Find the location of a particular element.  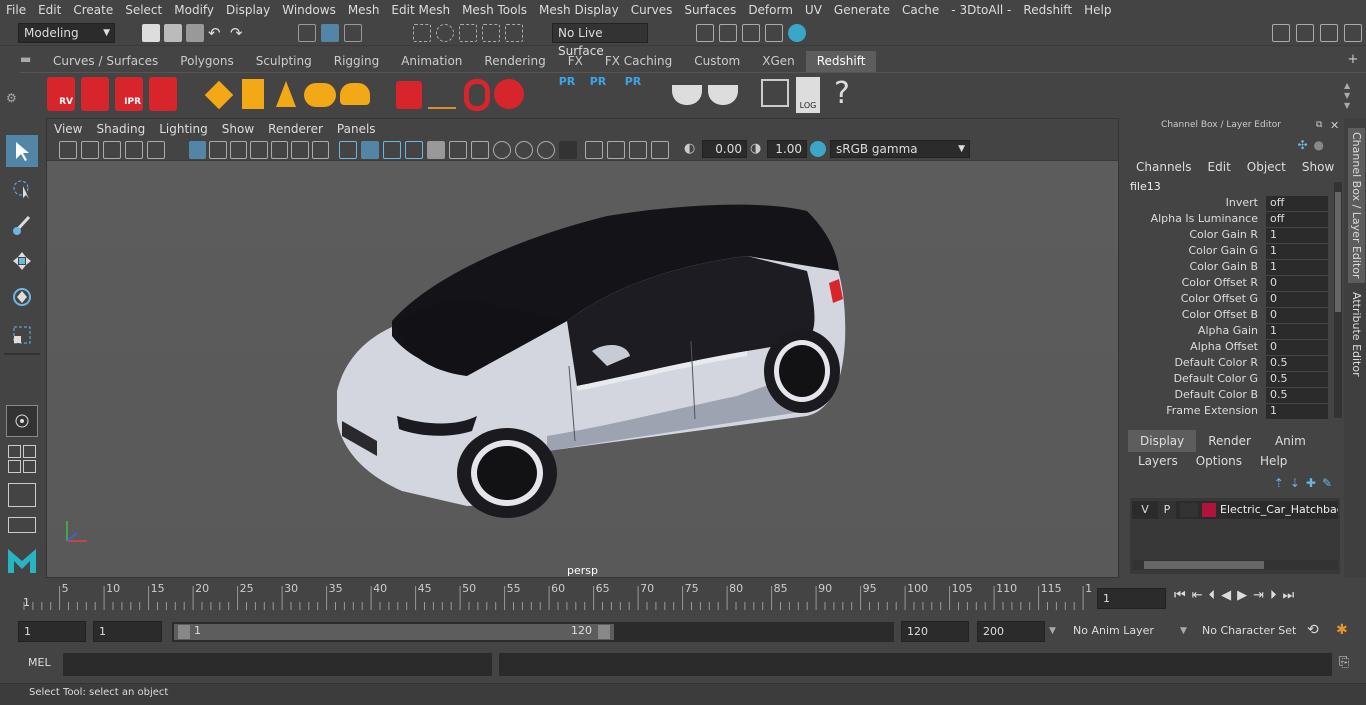

layout-four-view-icon is located at coordinates (22, 459).